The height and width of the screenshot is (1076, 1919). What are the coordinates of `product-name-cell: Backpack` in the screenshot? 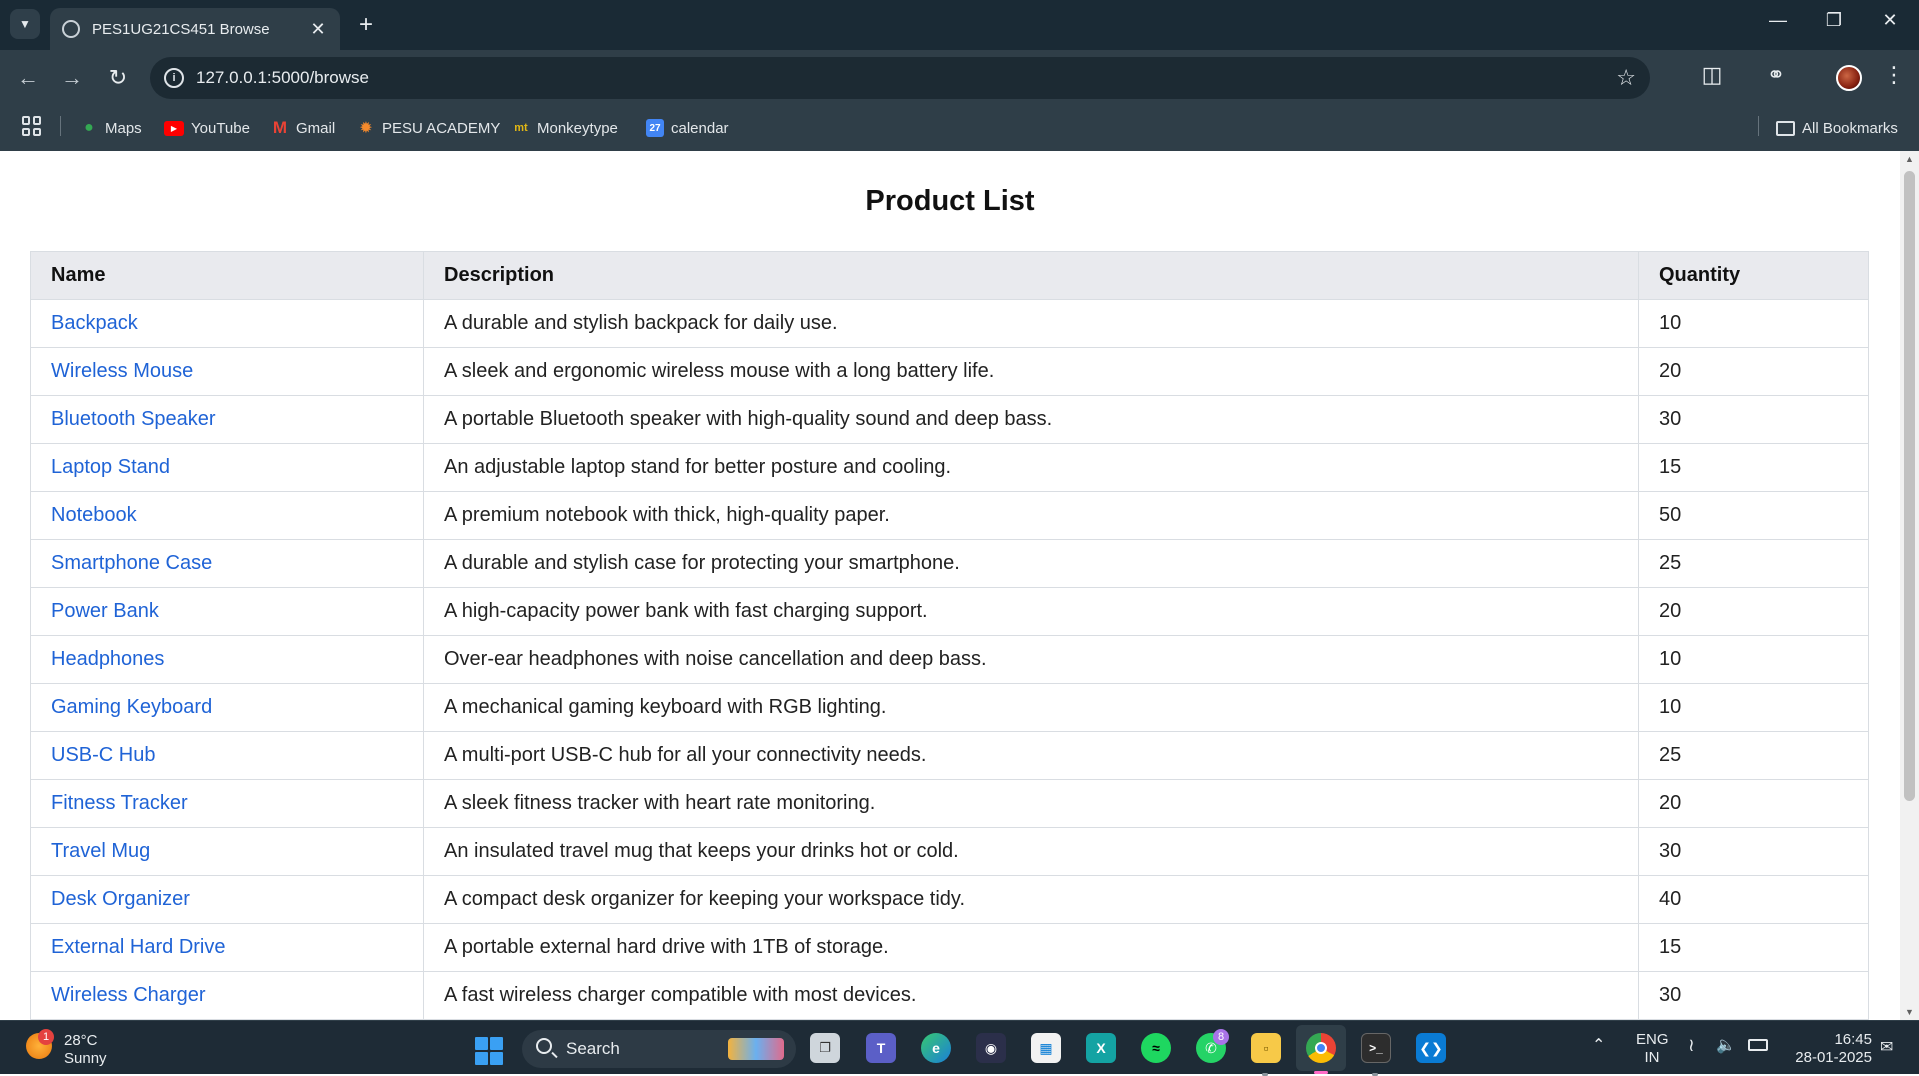 It's located at (227, 323).